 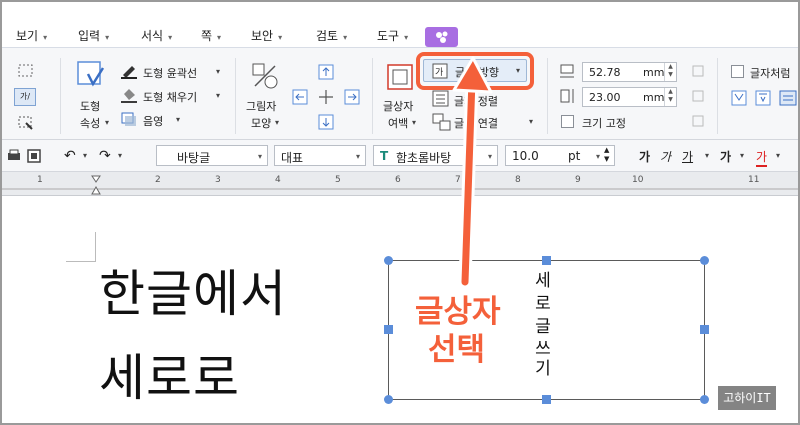 I want to click on watermark: 고하이IT, so click(x=747, y=398).